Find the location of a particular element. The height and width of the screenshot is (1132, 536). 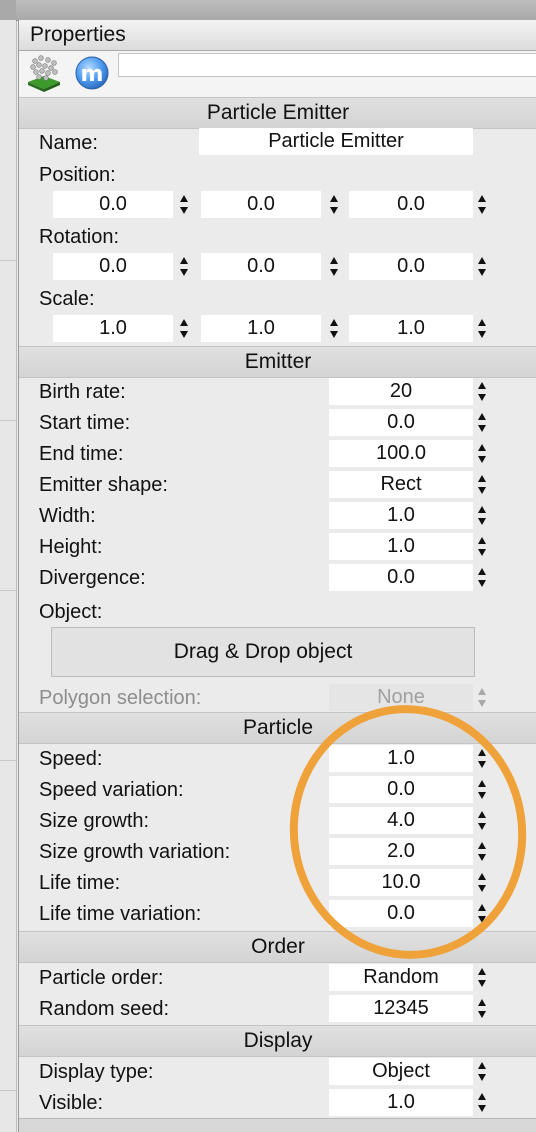

emitter-row-value: 20 is located at coordinates (401, 391).